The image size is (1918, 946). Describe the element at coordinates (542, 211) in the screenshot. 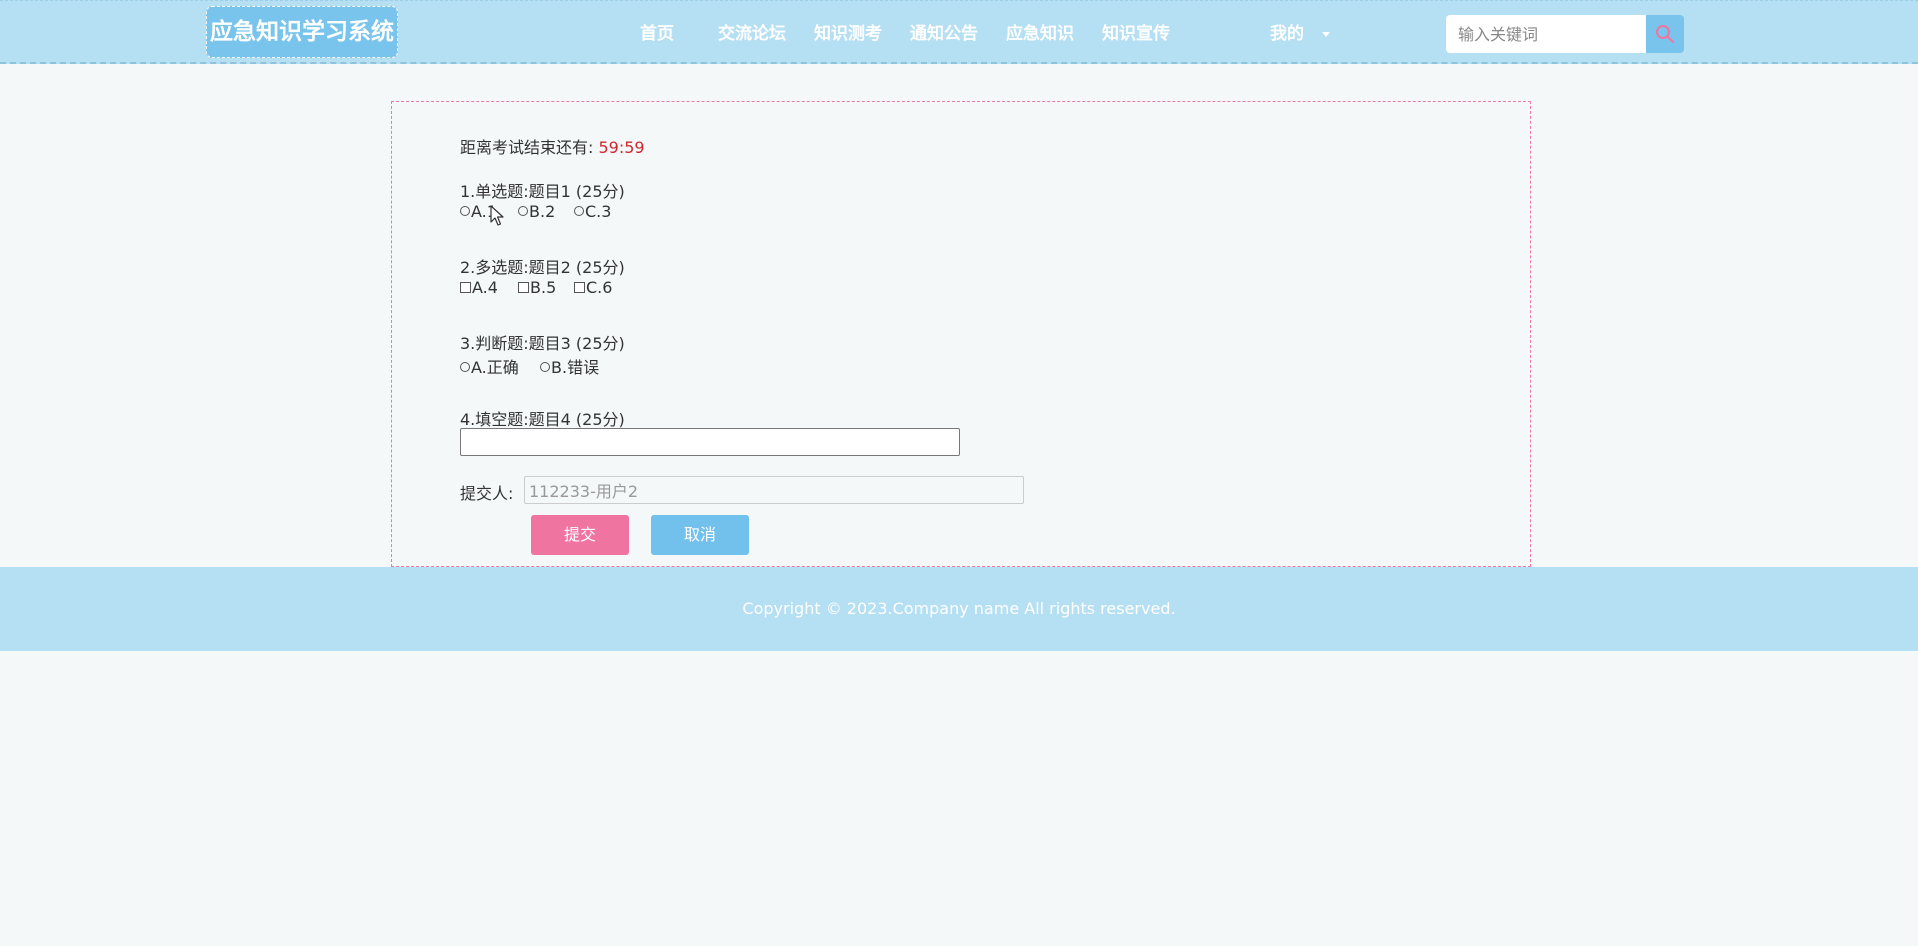

I see `option-label: B.2` at that location.